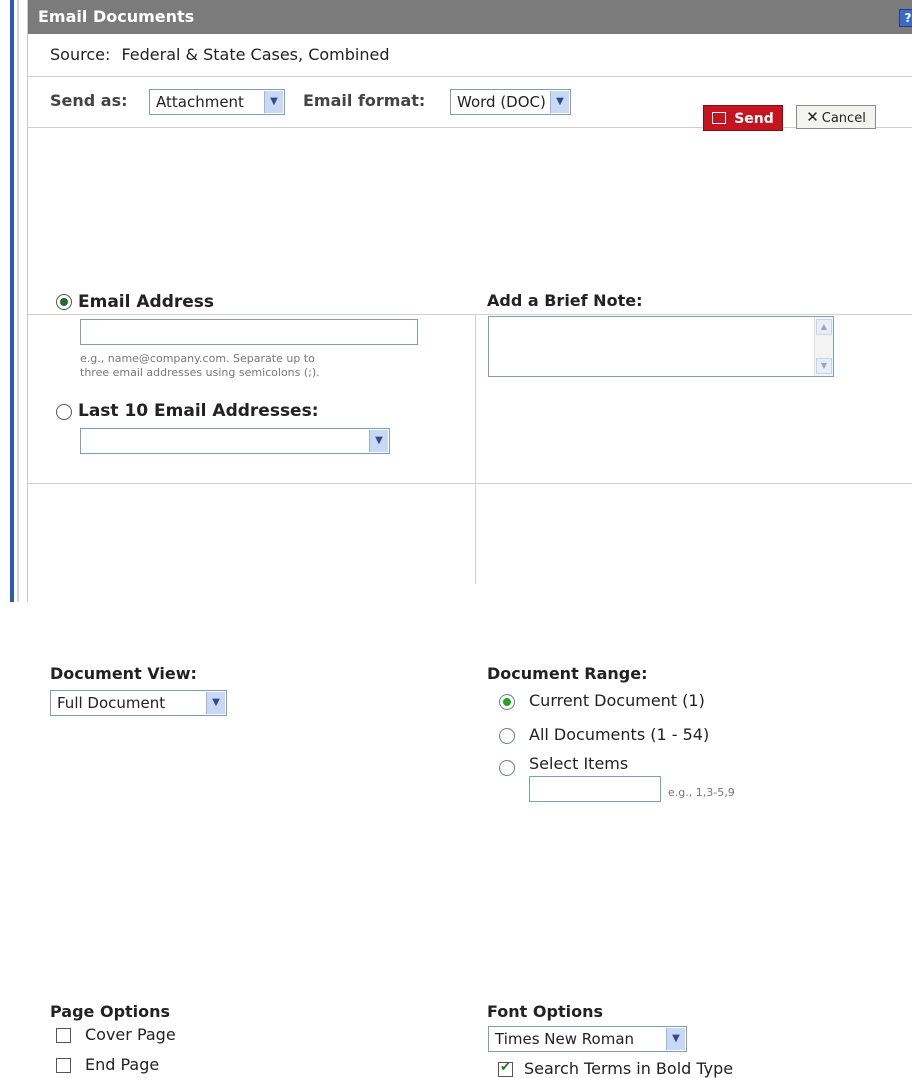 The width and height of the screenshot is (912, 1078). I want to click on document-range-label: Document Range:, so click(567, 673).